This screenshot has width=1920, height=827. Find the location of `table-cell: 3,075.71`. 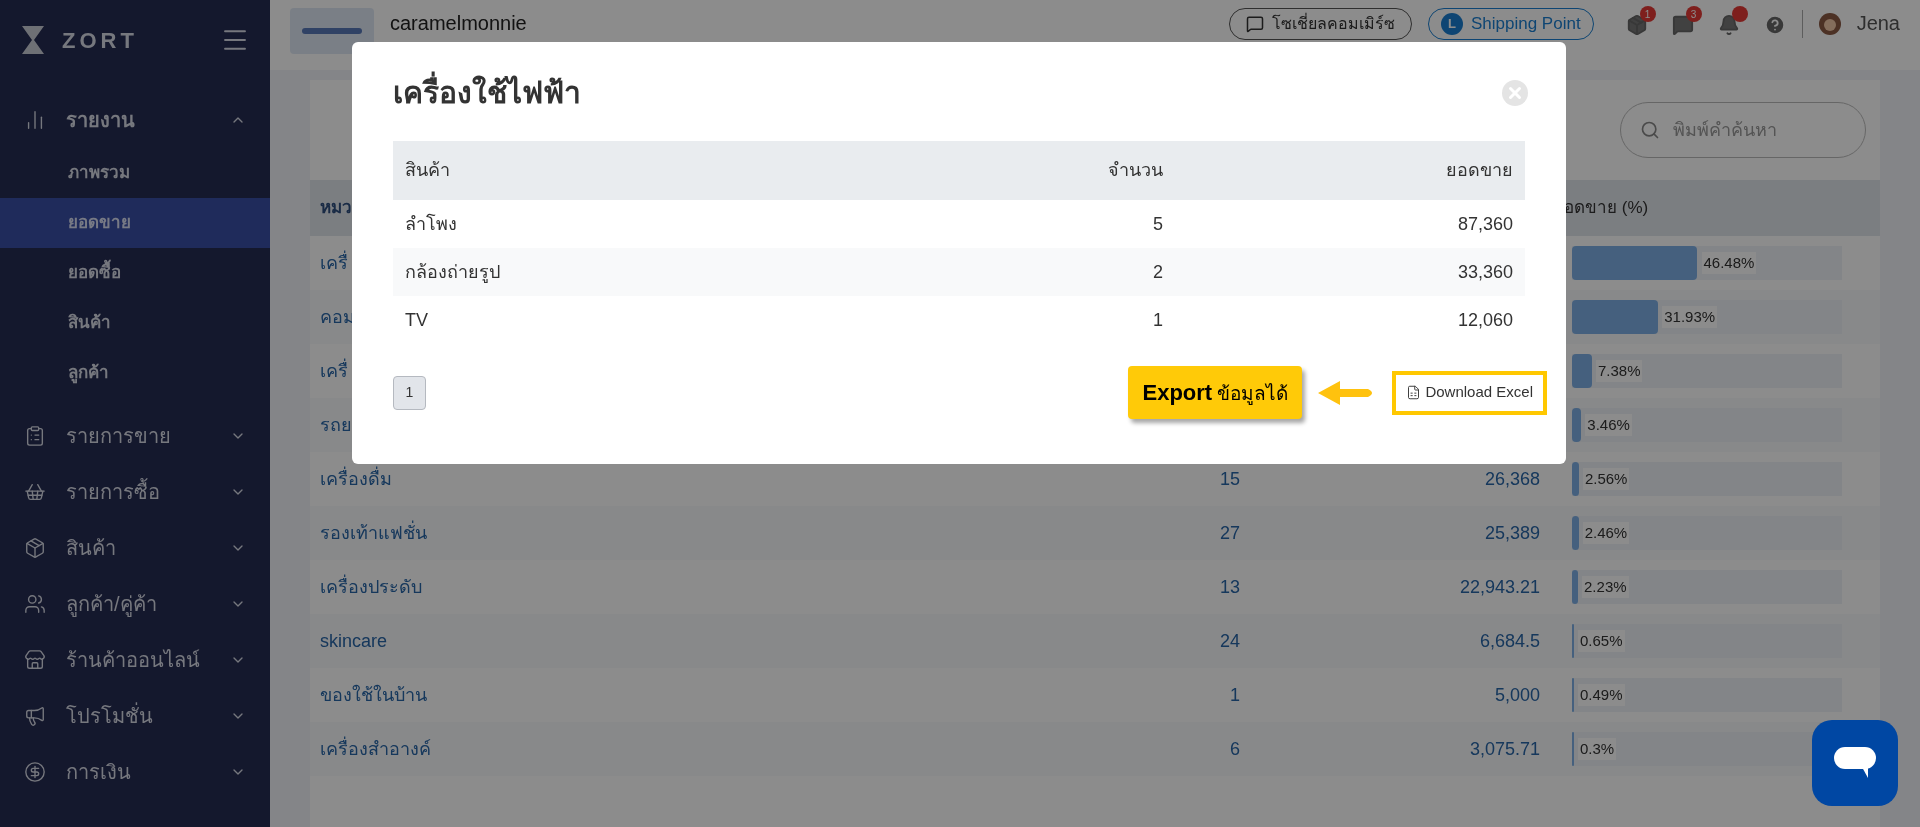

table-cell: 3,075.71 is located at coordinates (1504, 748).